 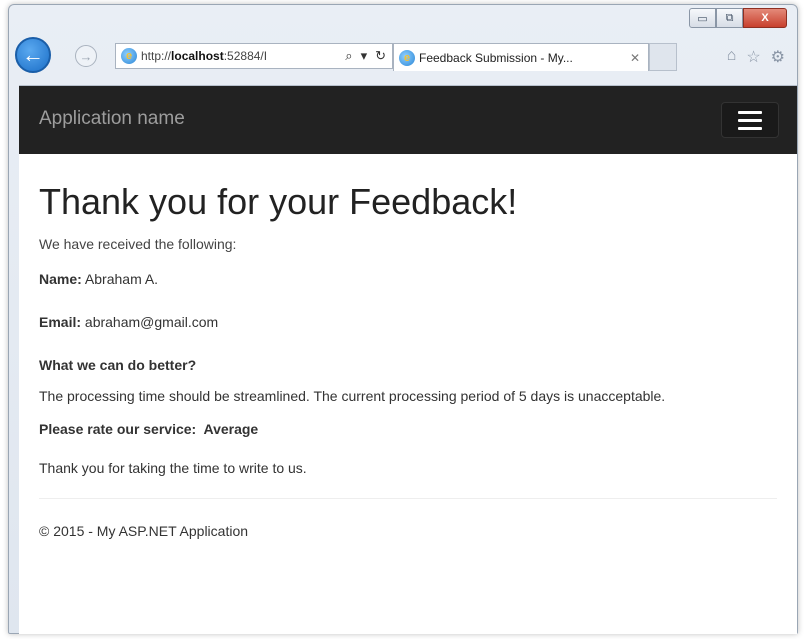 What do you see at coordinates (765, 18) in the screenshot?
I see `close-window-button: X` at bounding box center [765, 18].